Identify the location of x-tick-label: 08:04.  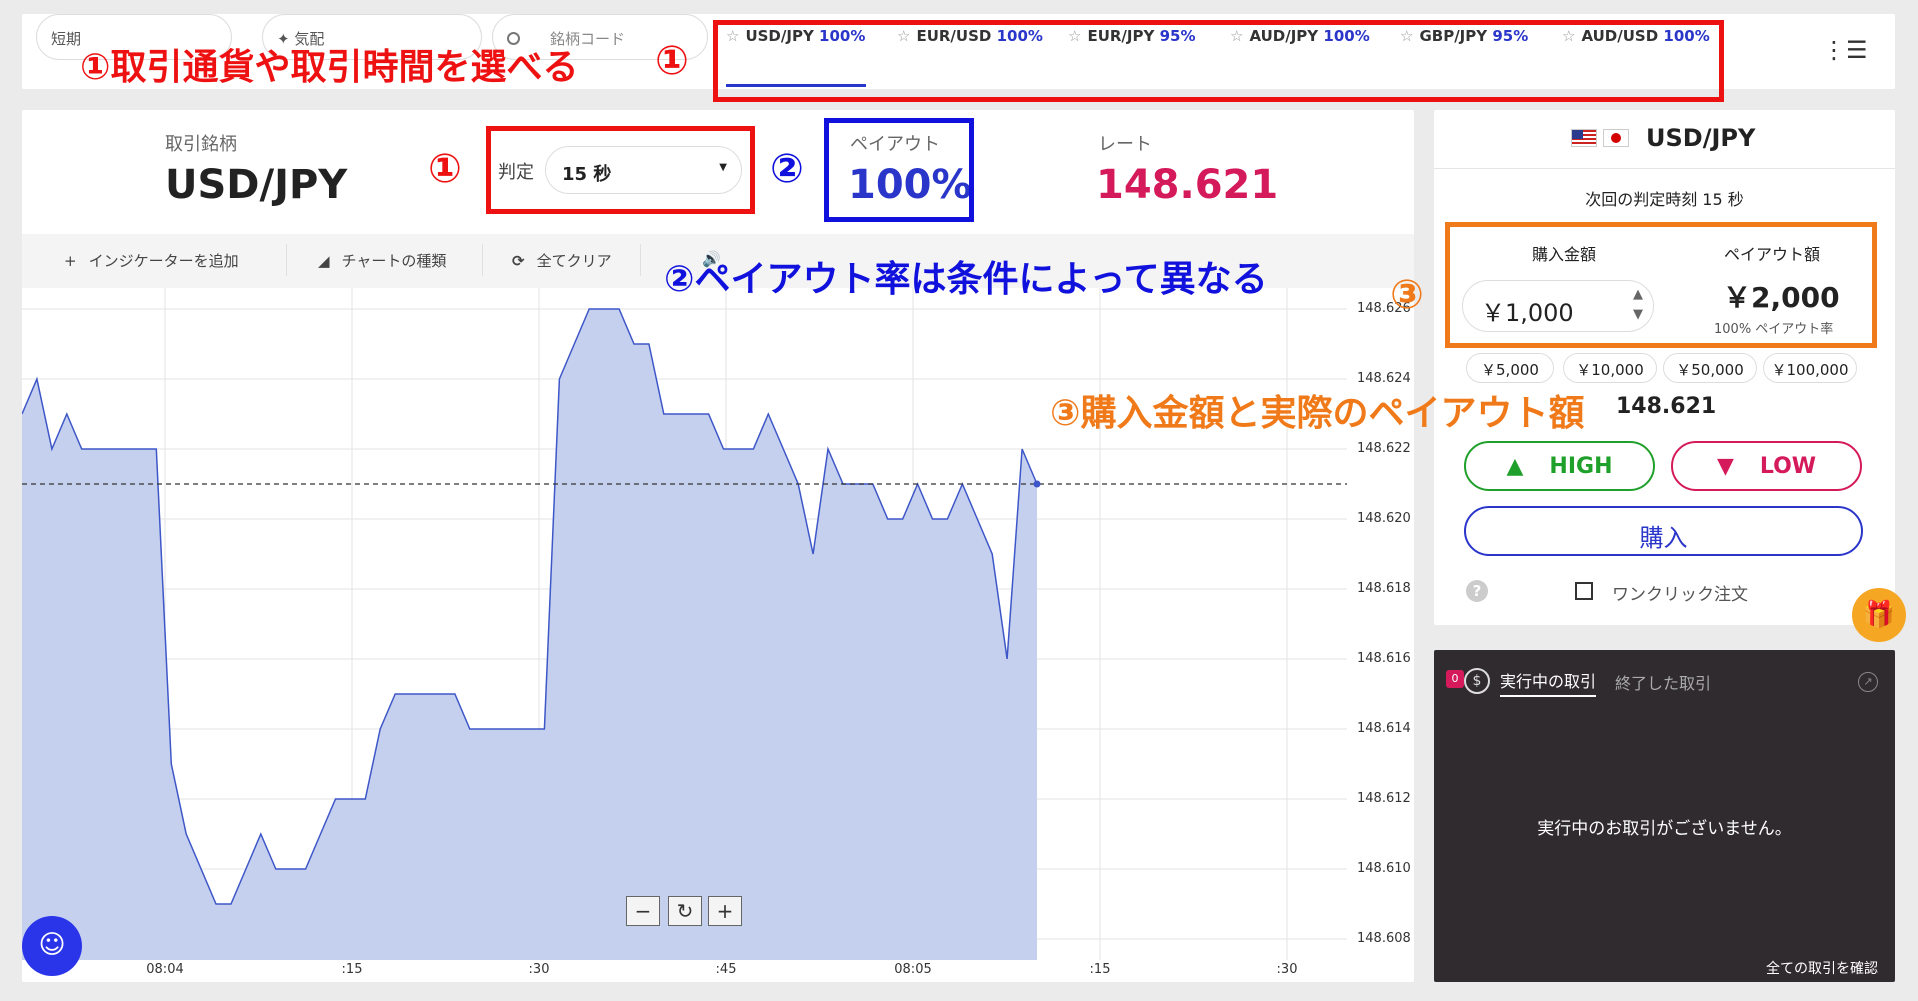
(165, 969).